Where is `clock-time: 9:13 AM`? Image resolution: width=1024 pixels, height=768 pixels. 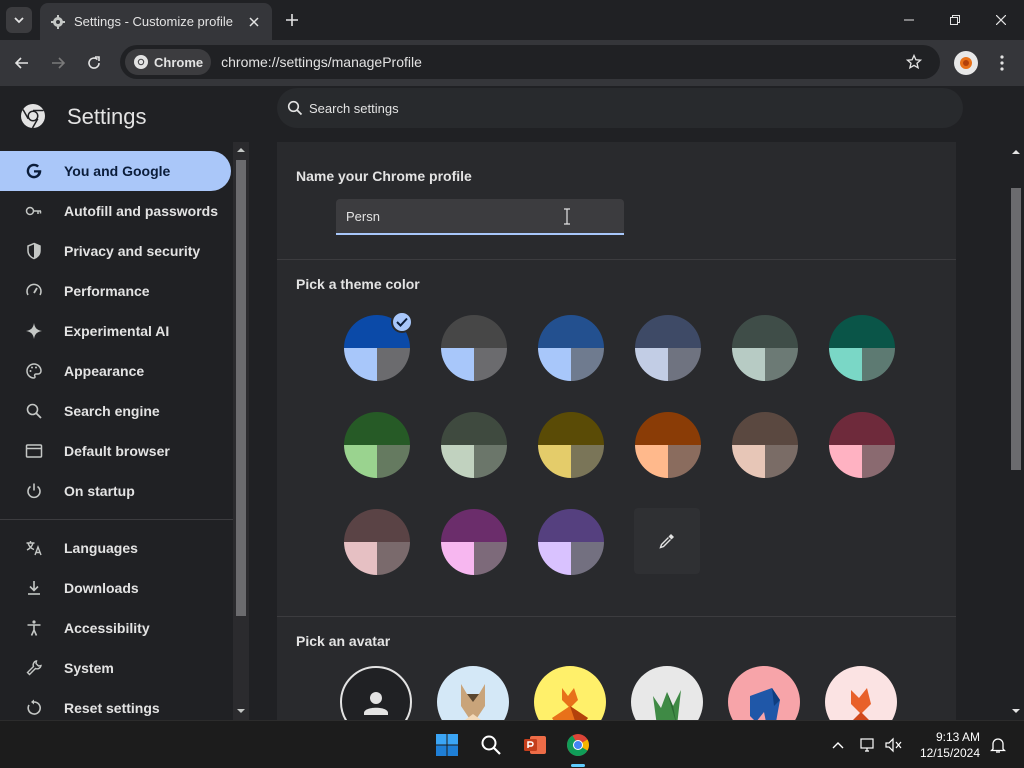
clock-time: 9:13 AM is located at coordinates (957, 737).